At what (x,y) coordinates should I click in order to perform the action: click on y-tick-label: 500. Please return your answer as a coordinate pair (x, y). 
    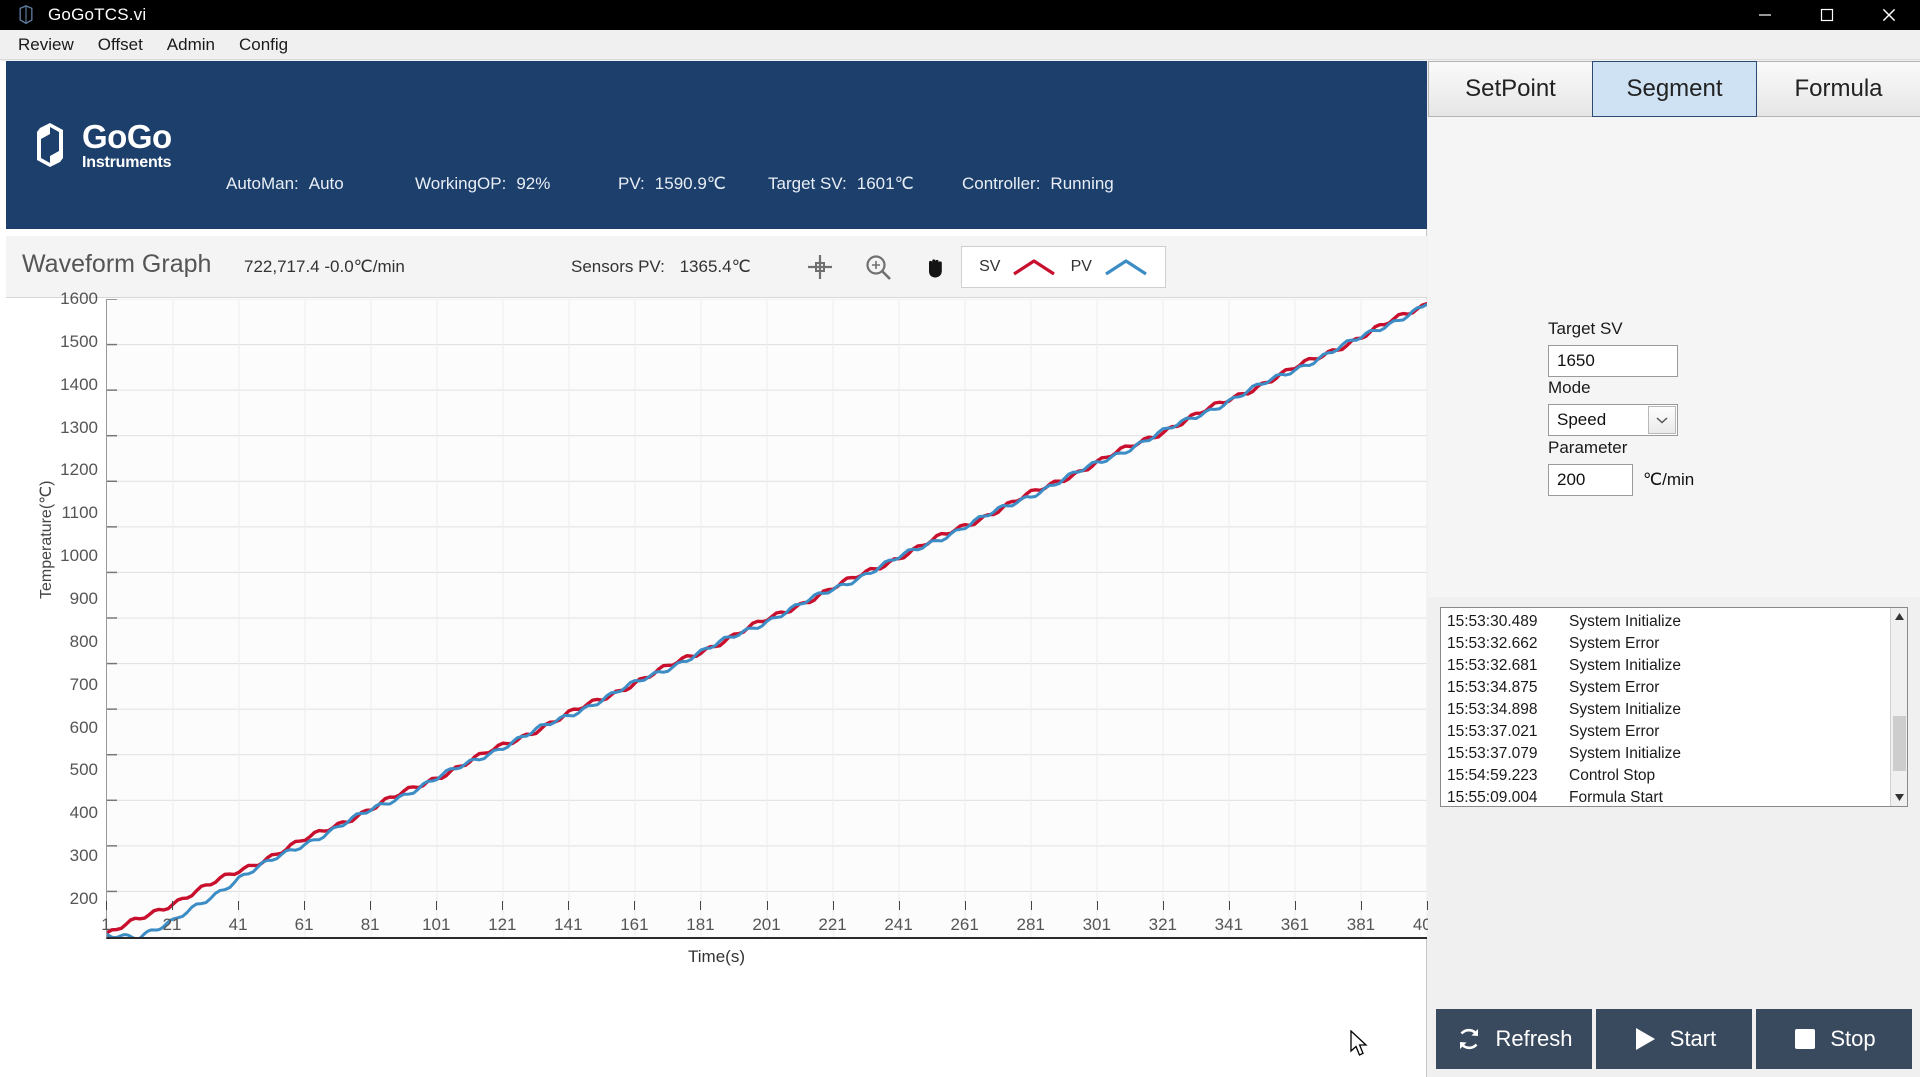
    Looking at the image, I should click on (83, 770).